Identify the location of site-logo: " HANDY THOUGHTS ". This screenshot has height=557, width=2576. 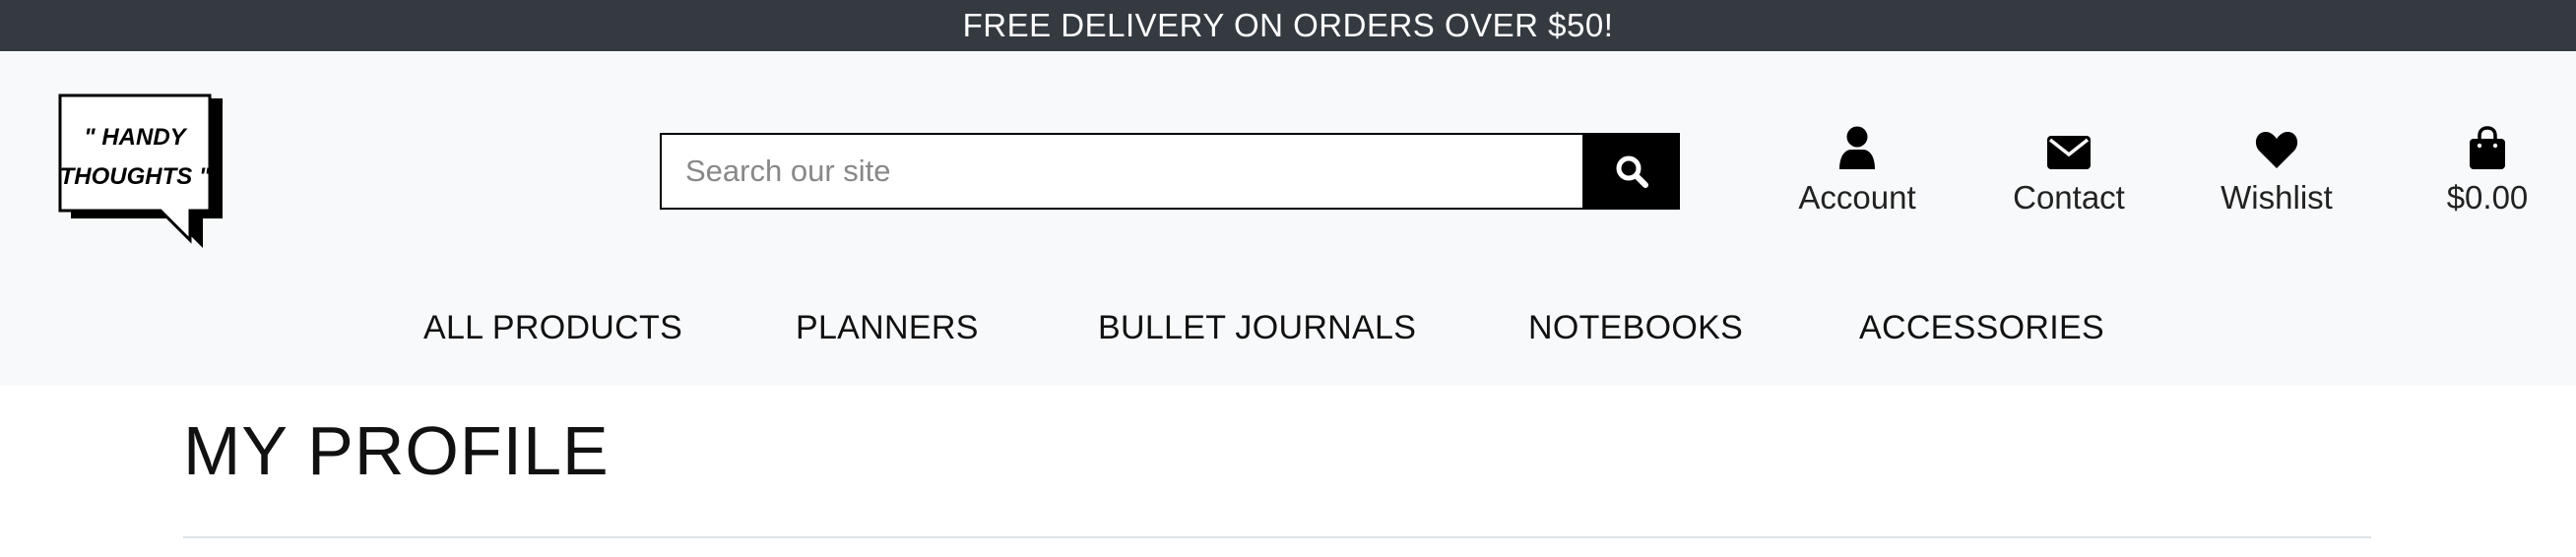
(141, 171).